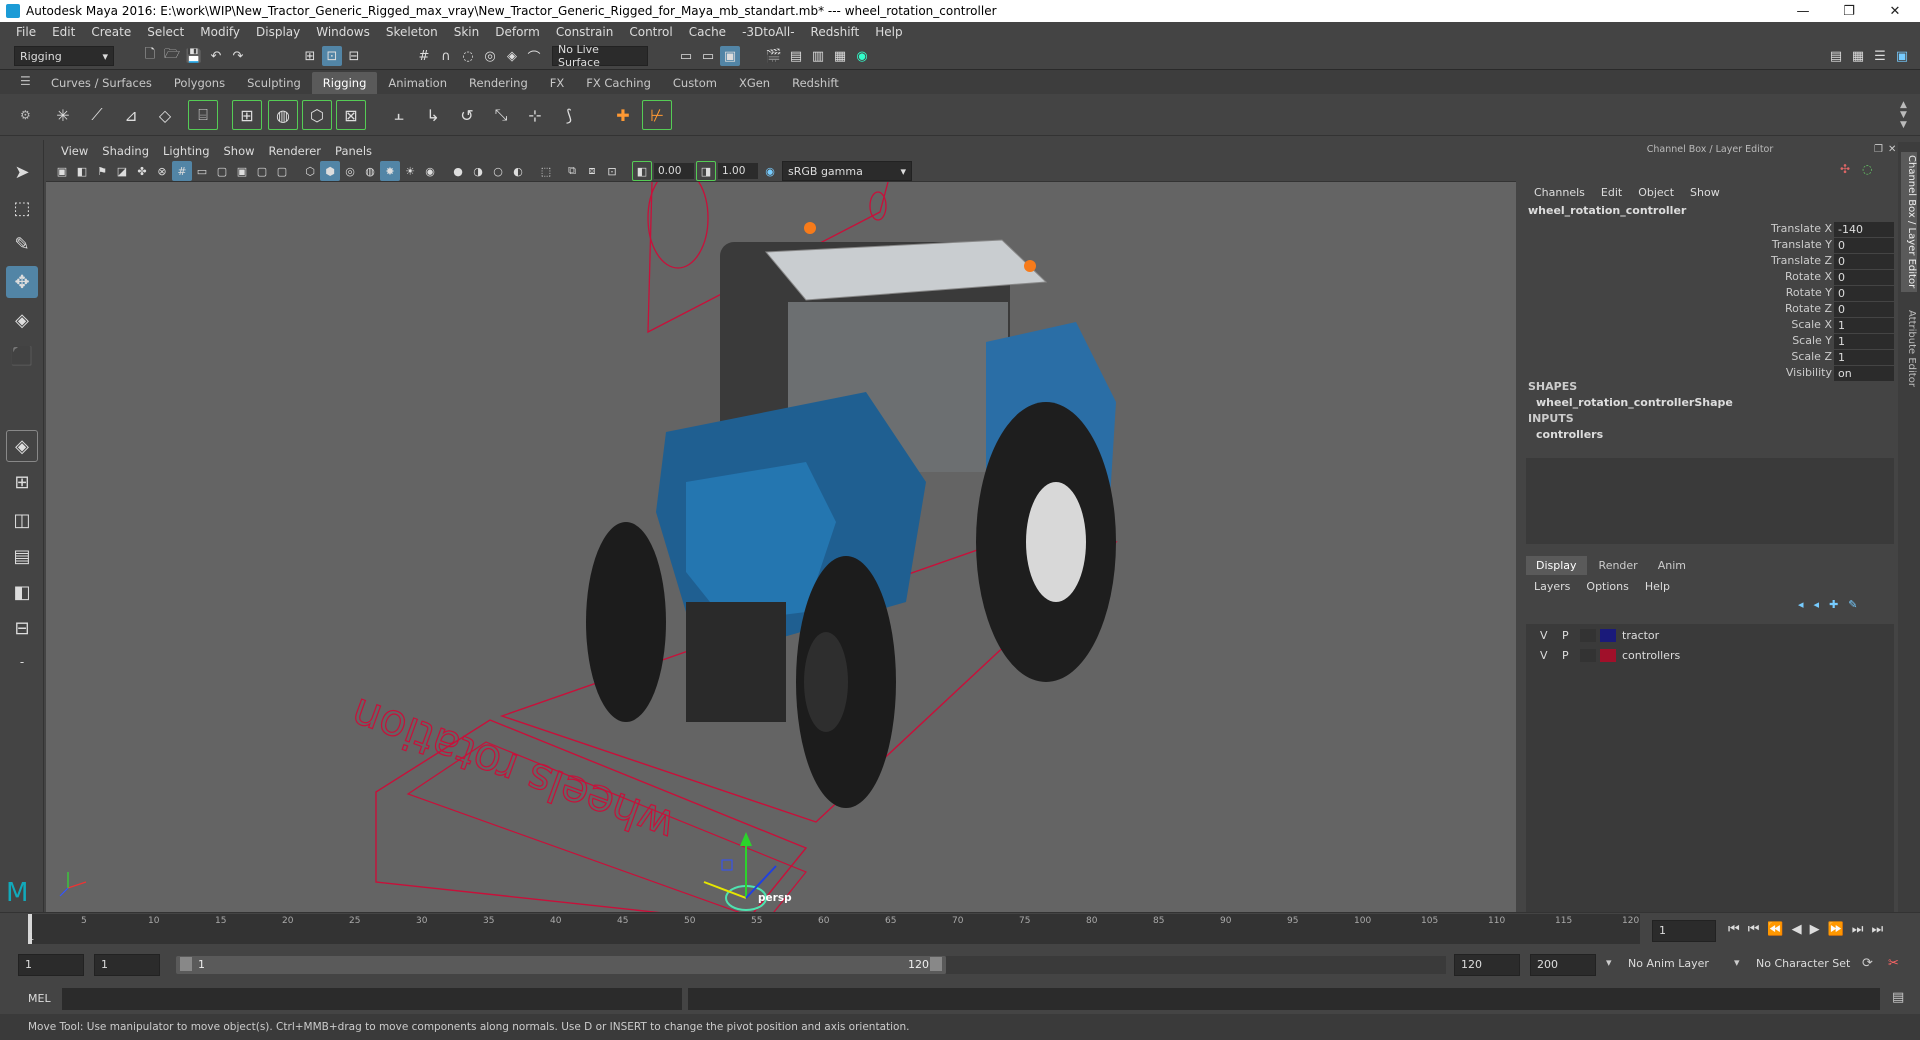  I want to click on layer-tab-anim: Anim, so click(1672, 565).